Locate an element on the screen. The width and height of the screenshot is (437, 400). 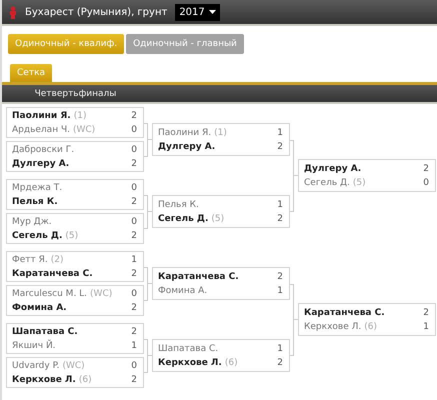
player-name: Дабровски Г. is located at coordinates (43, 149).